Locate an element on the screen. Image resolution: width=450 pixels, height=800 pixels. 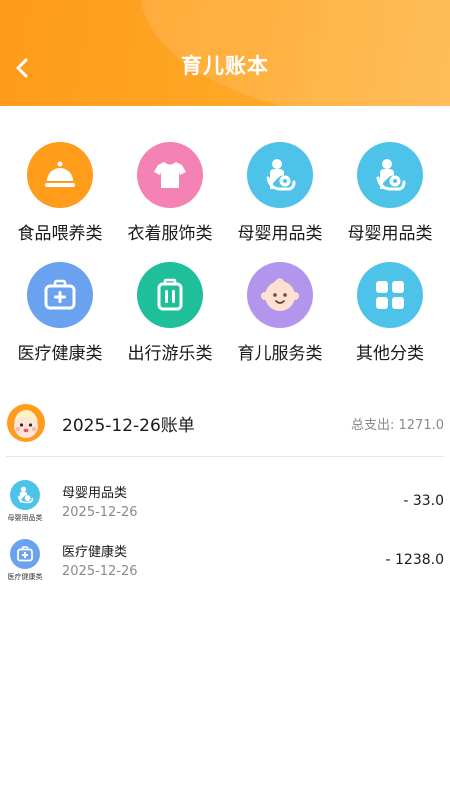
record-amount: - 33.0 is located at coordinates (423, 501).